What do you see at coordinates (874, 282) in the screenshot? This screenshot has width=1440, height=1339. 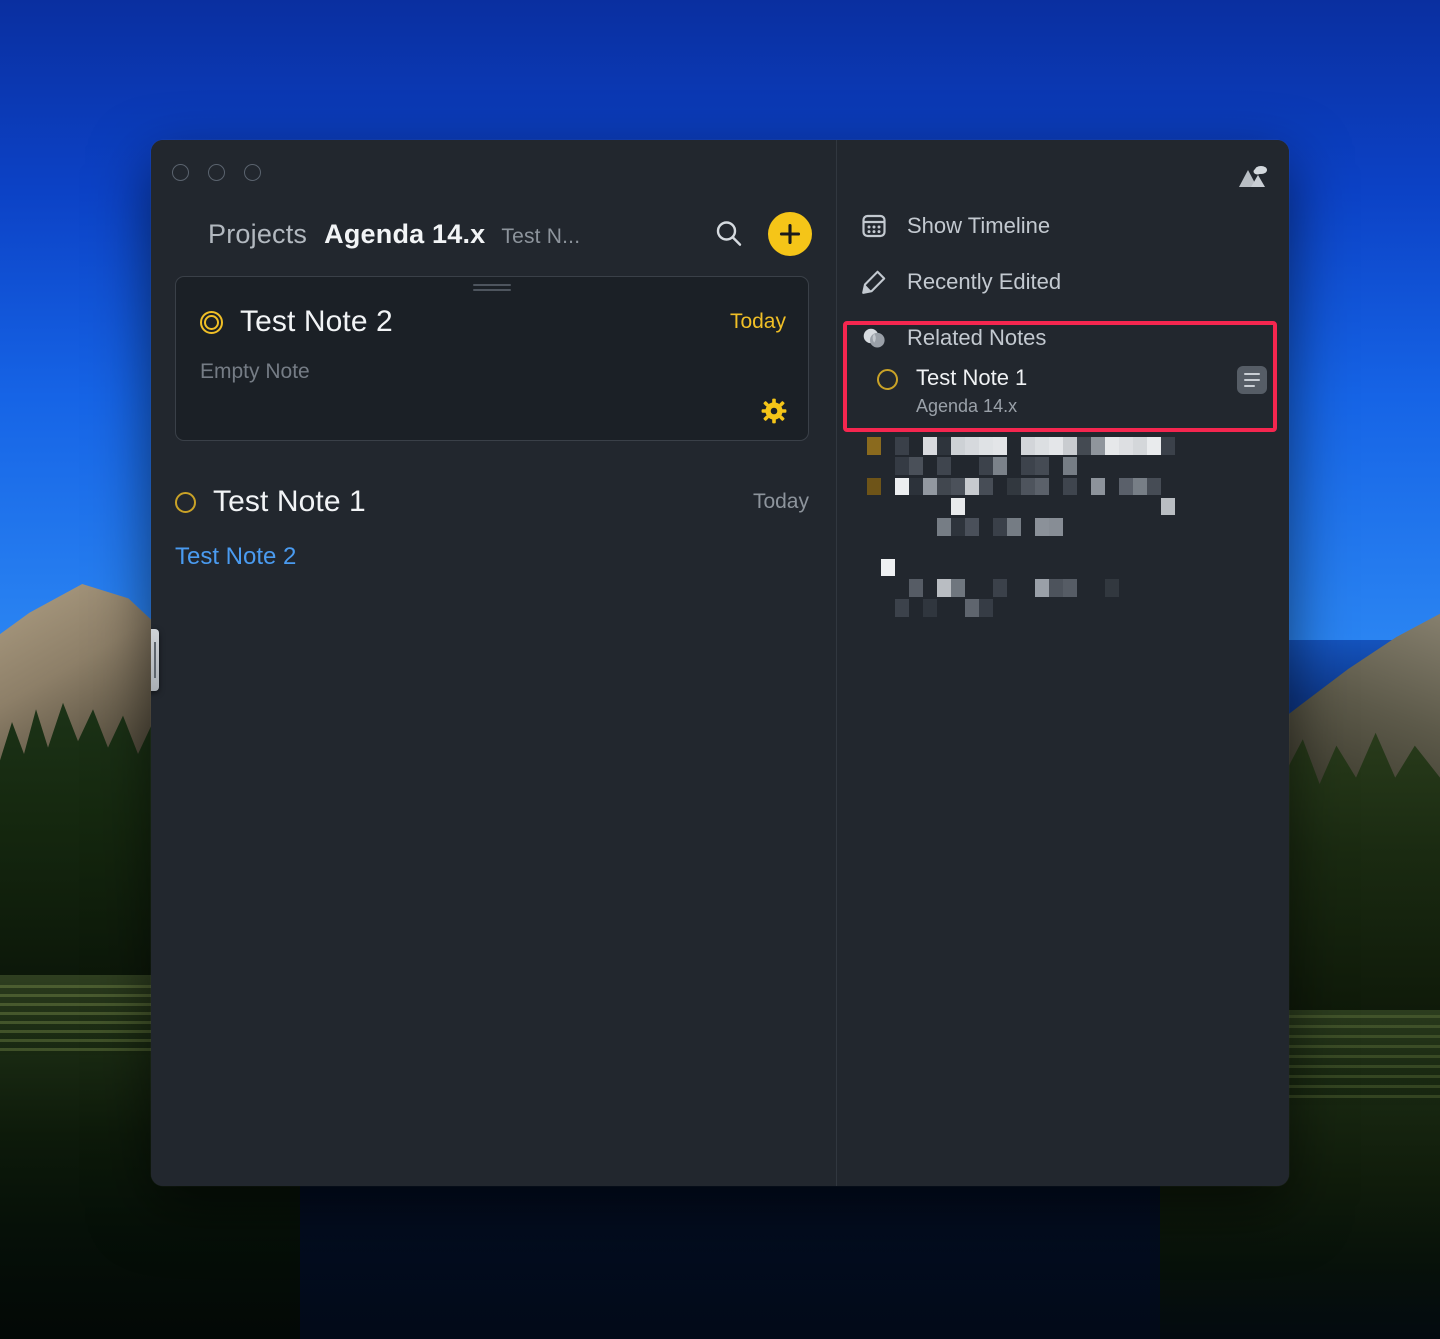 I see `pencil-icon` at bounding box center [874, 282].